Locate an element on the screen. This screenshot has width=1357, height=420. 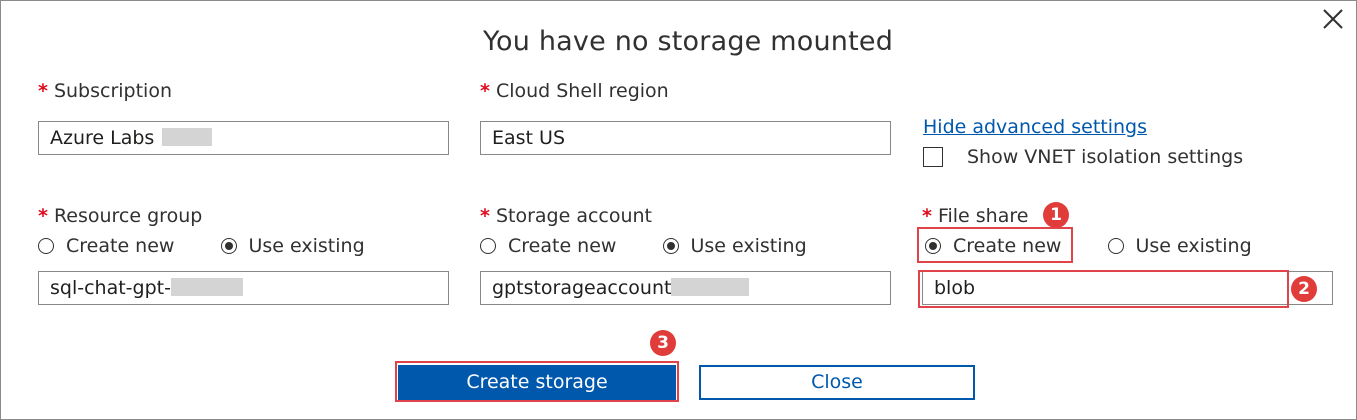
file-share-use-existing-radio: Use existing is located at coordinates (1179, 246).